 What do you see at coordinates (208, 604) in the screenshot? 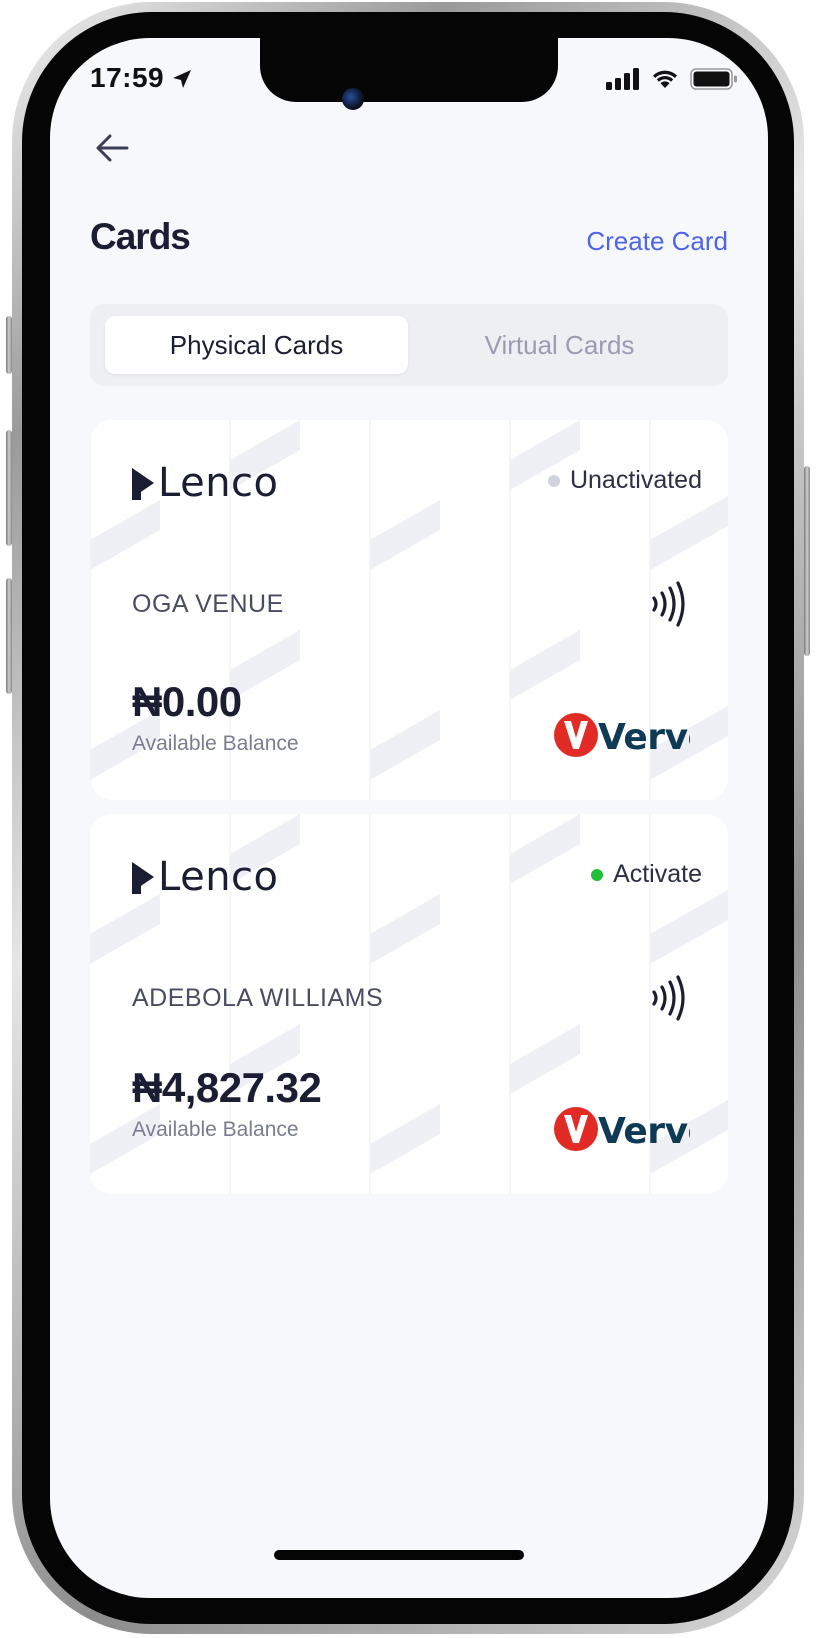
I see `card-holder-name: OGA VENUE` at bounding box center [208, 604].